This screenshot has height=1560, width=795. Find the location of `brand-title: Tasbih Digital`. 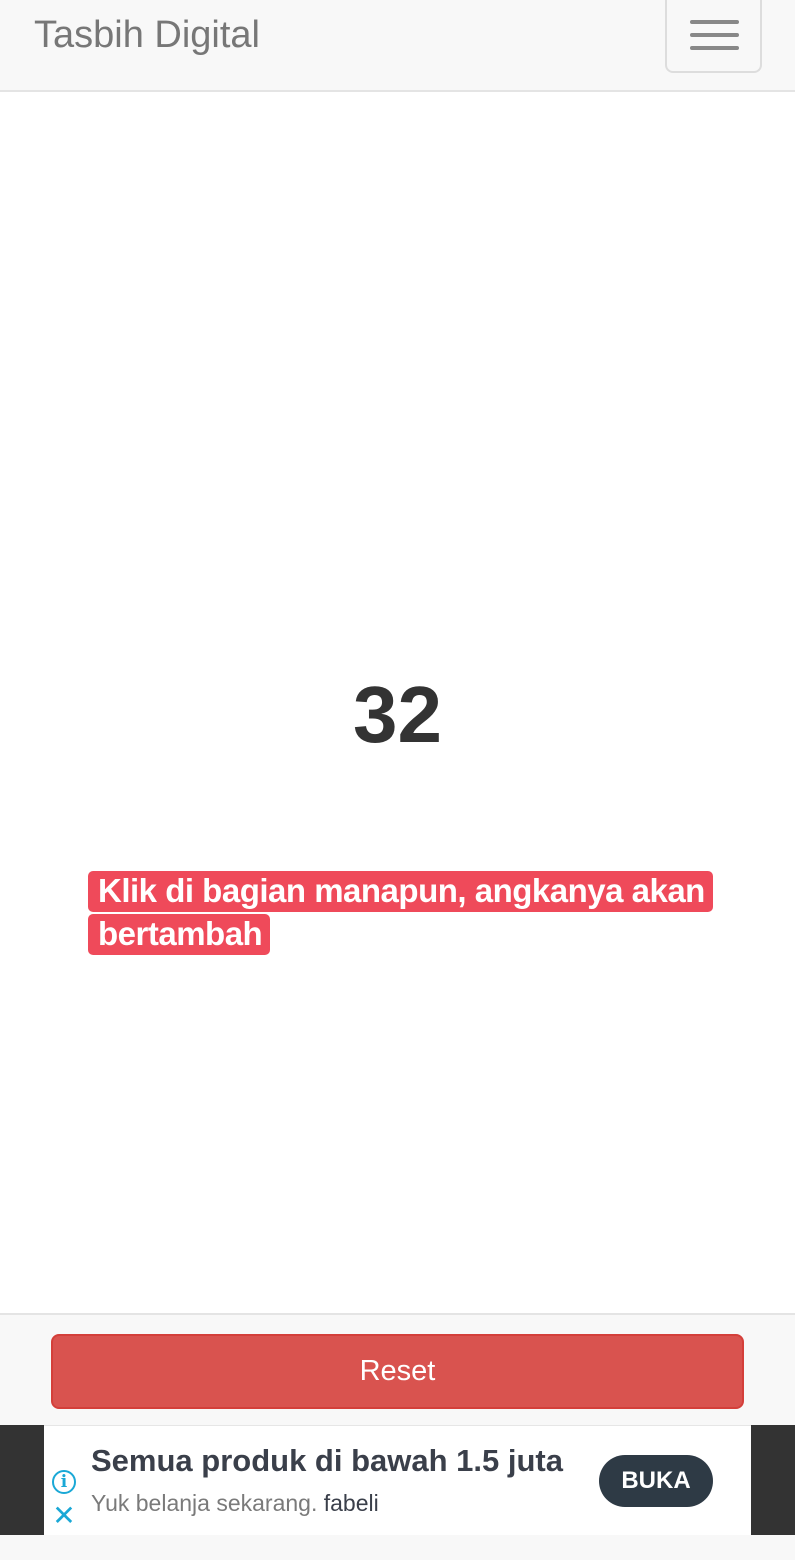

brand-title: Tasbih Digital is located at coordinates (147, 35).